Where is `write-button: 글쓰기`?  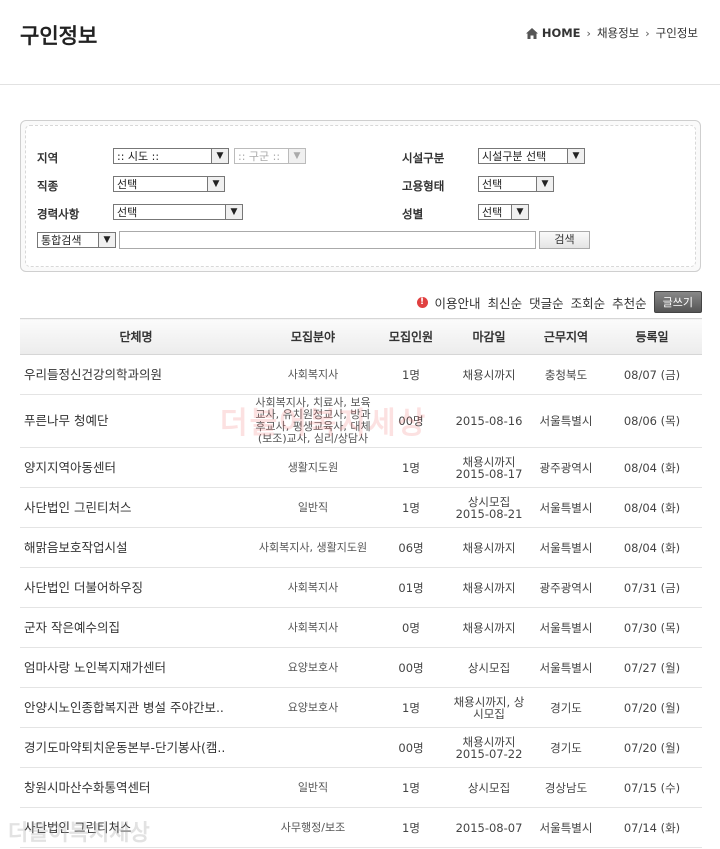 write-button: 글쓰기 is located at coordinates (677, 302).